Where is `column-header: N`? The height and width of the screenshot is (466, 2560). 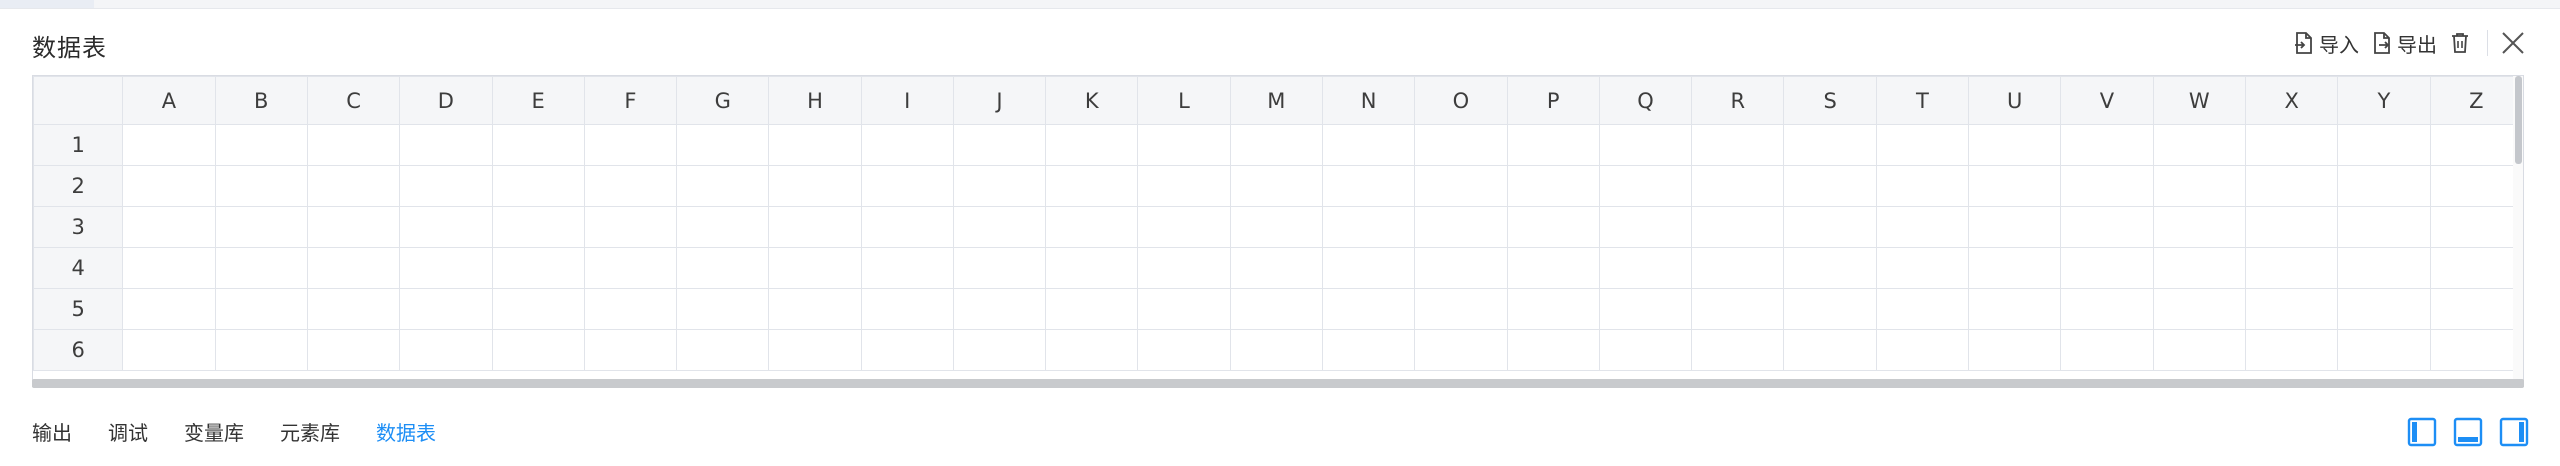
column-header: N is located at coordinates (1368, 100).